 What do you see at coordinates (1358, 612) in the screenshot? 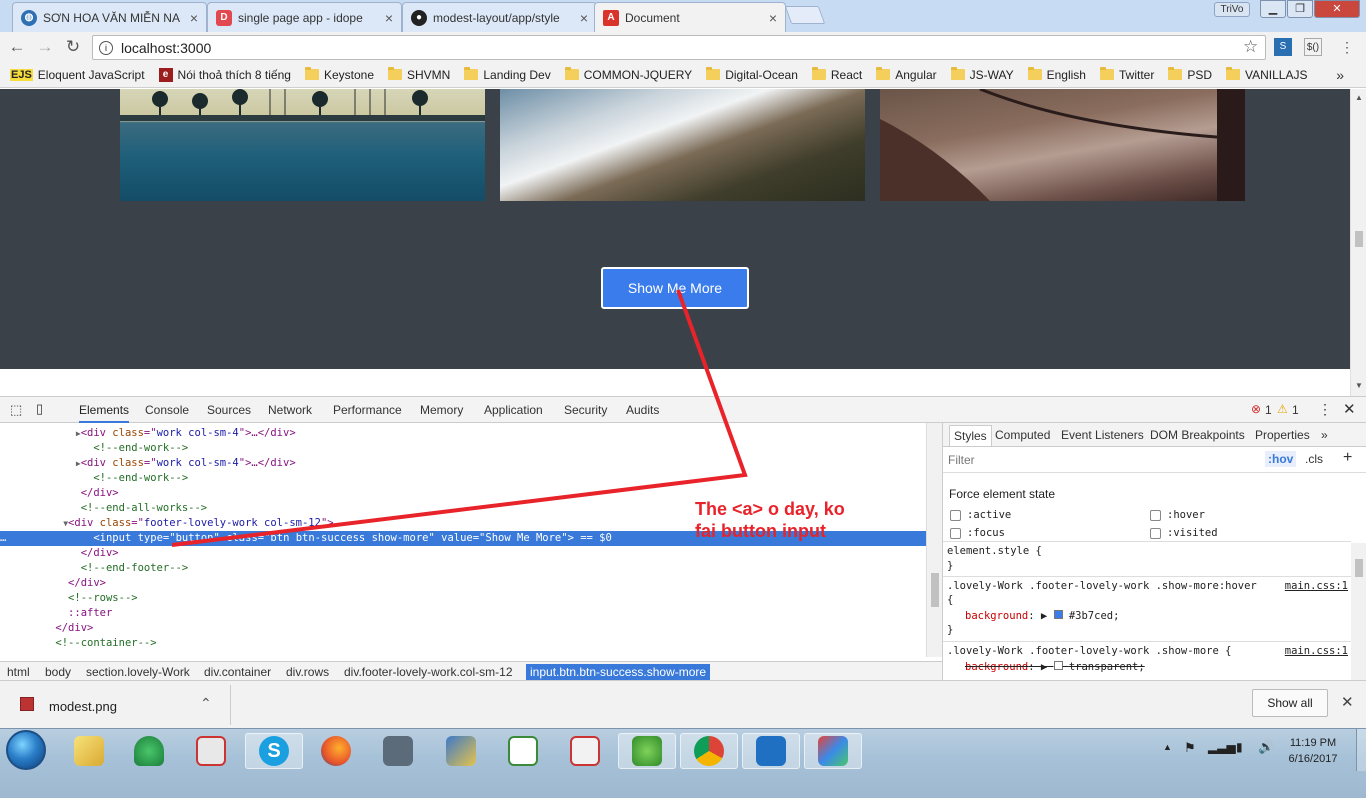
I see `styles-scrollbar` at bounding box center [1358, 612].